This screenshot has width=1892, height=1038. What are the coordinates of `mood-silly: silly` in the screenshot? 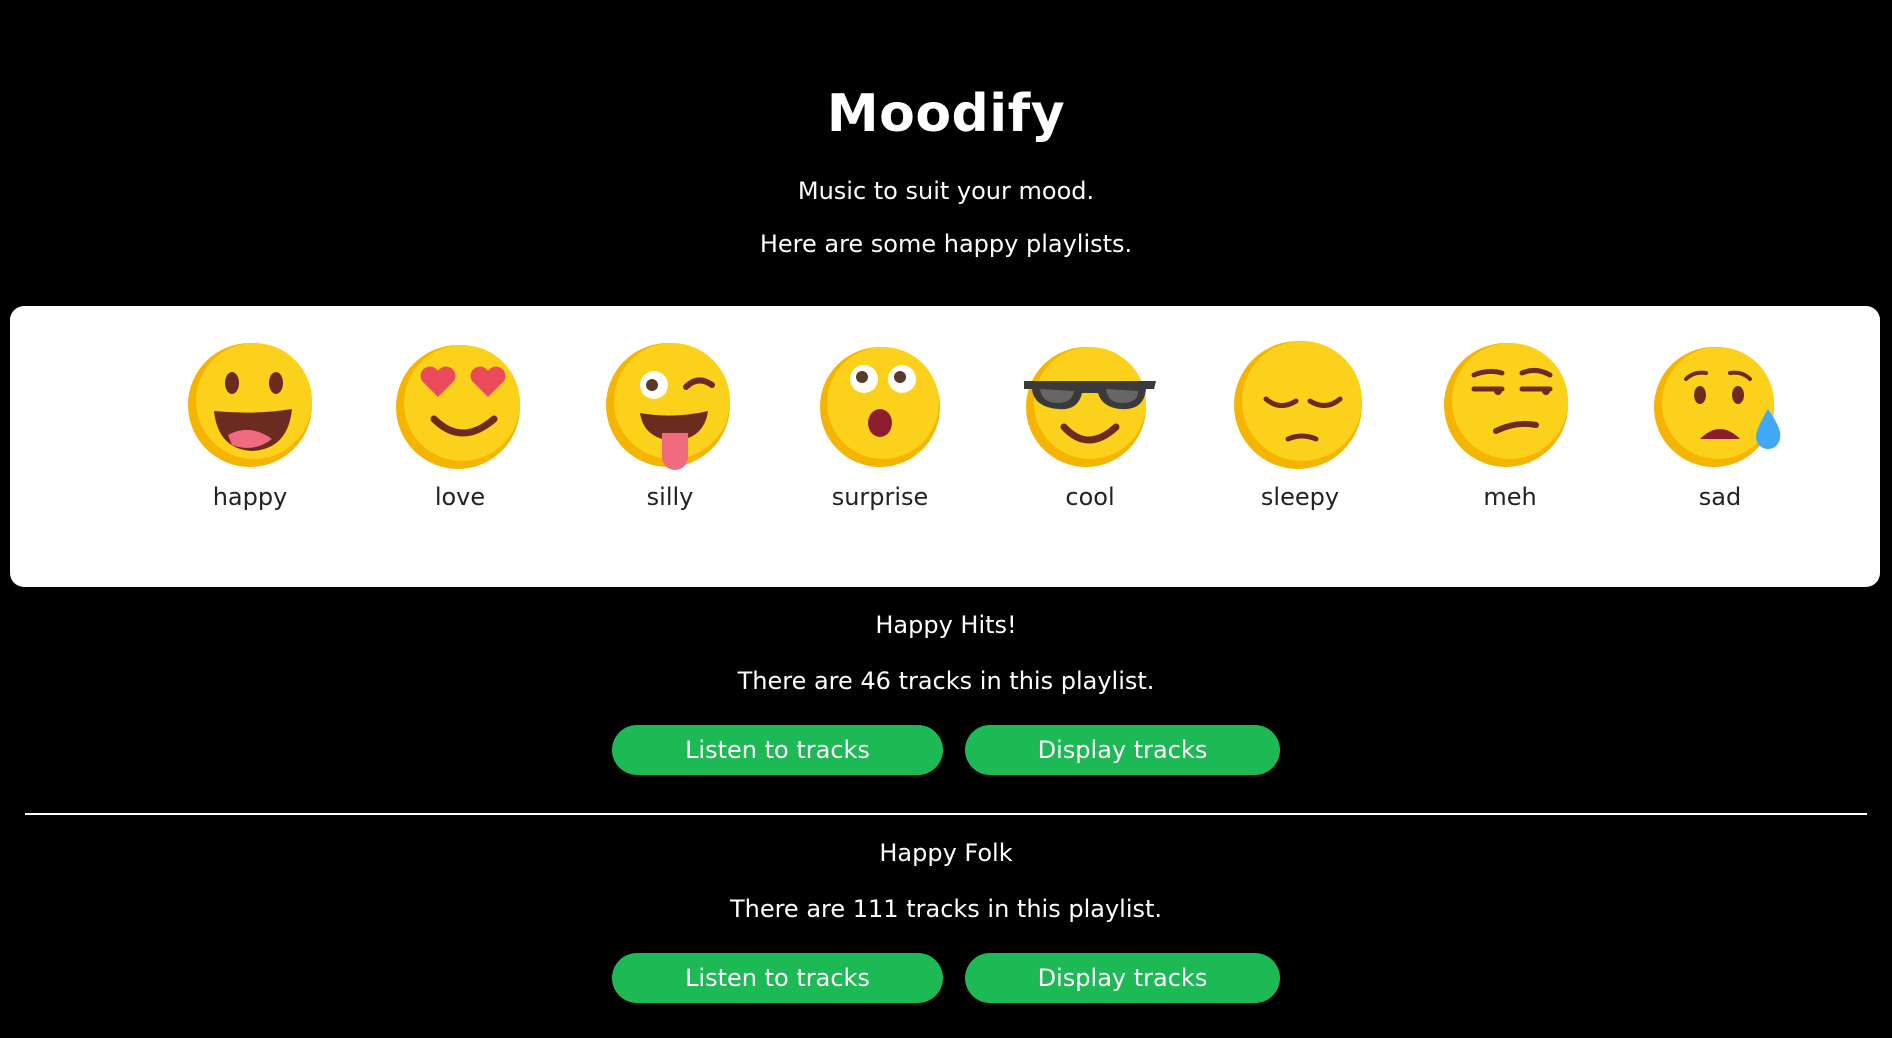 It's located at (670, 426).